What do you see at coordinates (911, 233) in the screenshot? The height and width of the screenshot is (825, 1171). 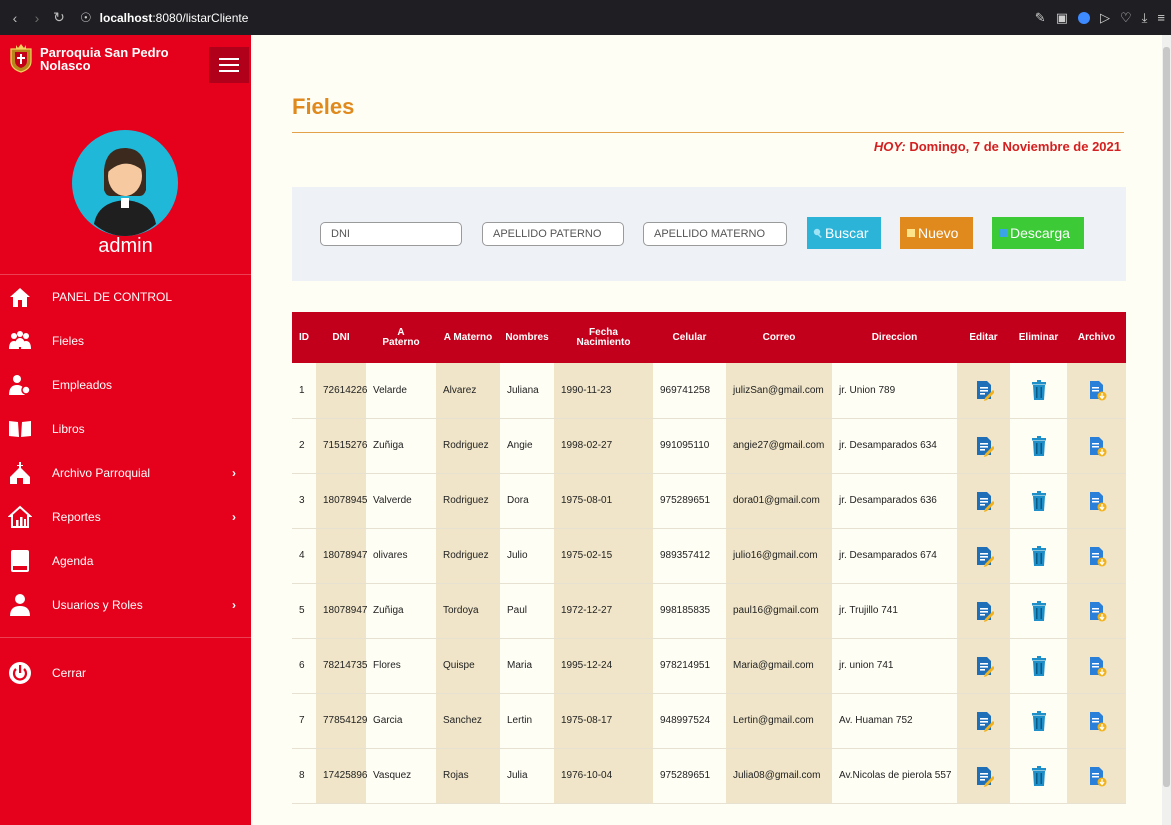 I see `new-icon` at bounding box center [911, 233].